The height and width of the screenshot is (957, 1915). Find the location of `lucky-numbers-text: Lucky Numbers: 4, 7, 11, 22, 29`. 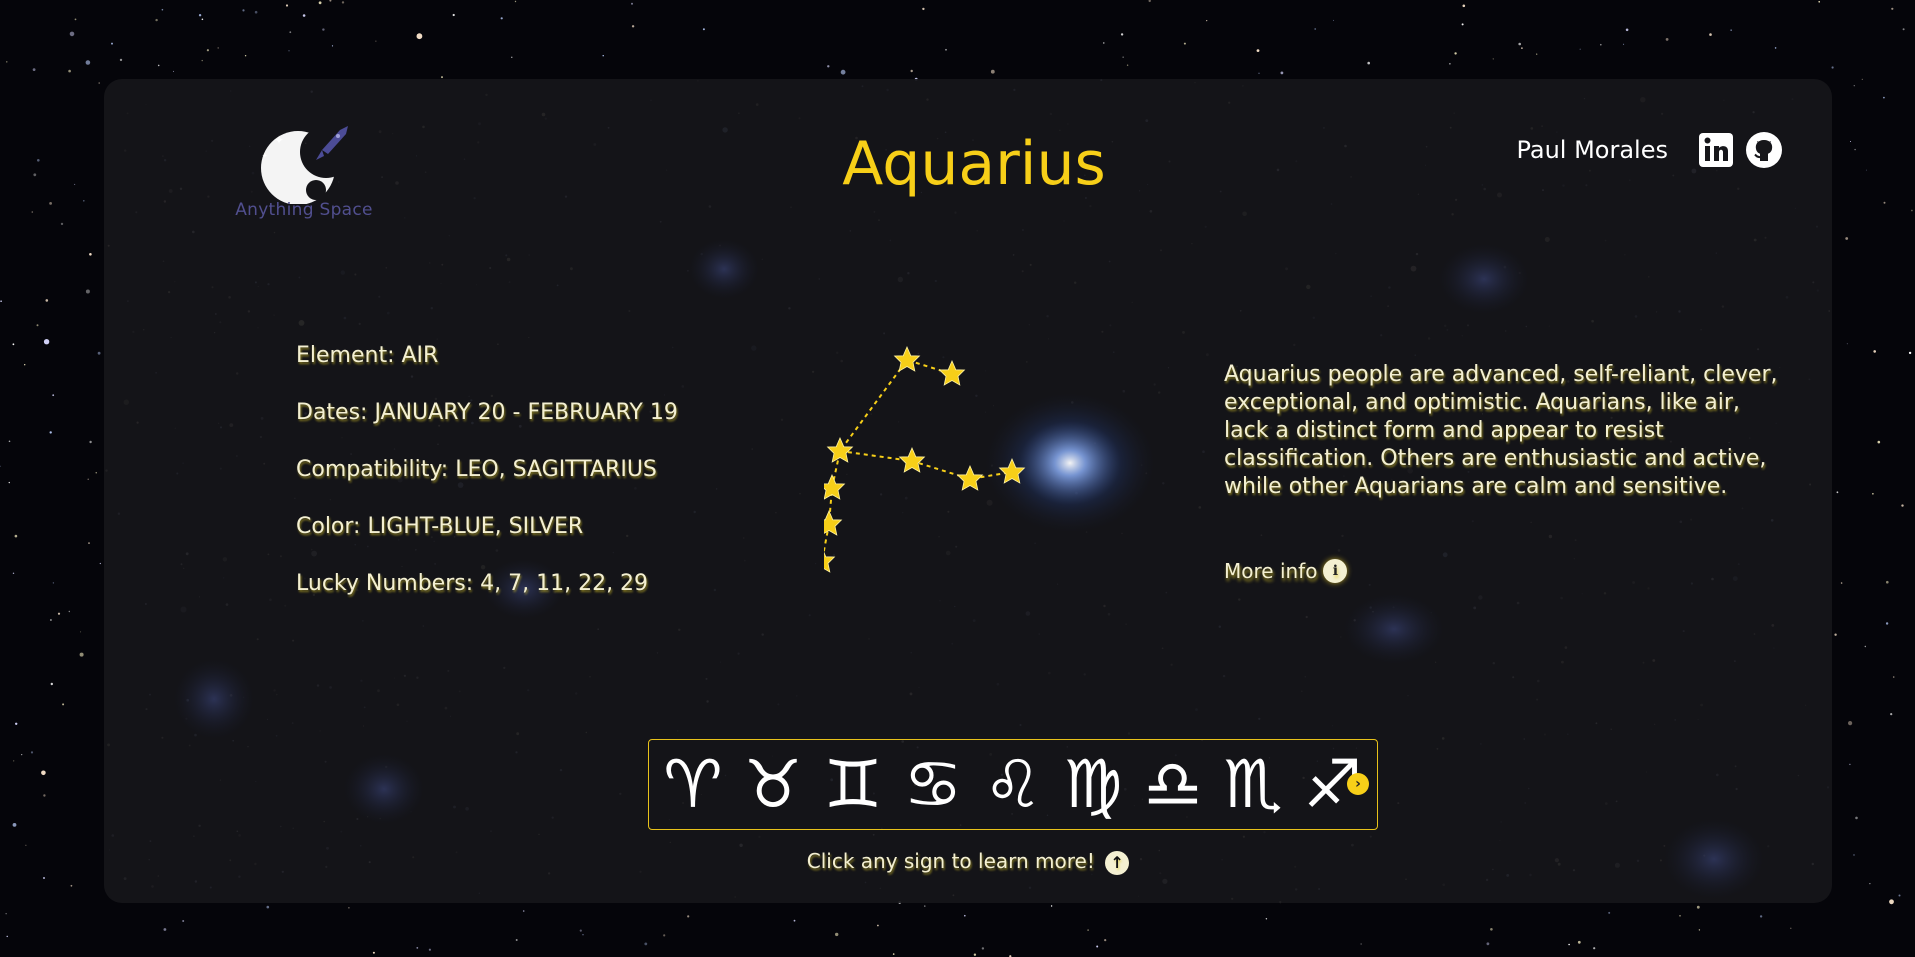

lucky-numbers-text: Lucky Numbers: 4, 7, 11, 22, 29 is located at coordinates (472, 583).